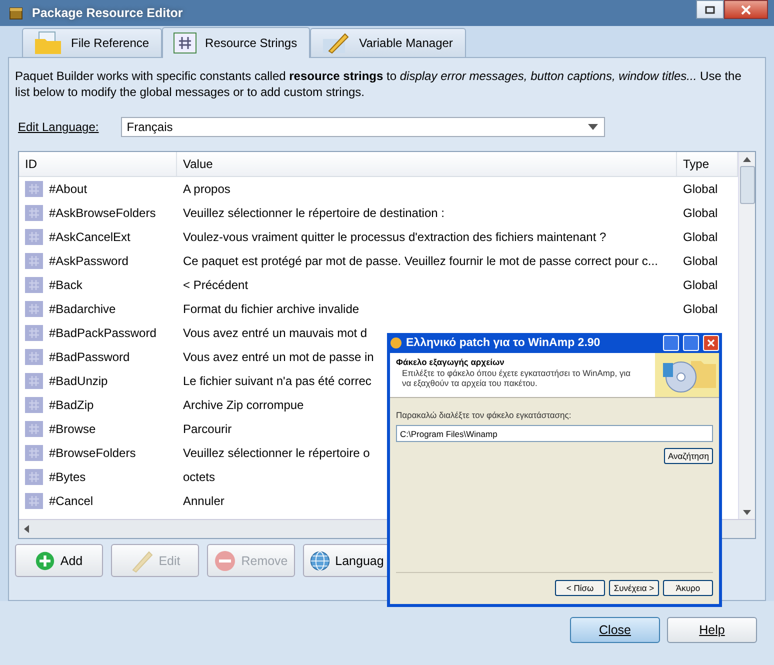 The height and width of the screenshot is (665, 774). What do you see at coordinates (634, 588) in the screenshot?
I see `wizard-button: Συνέχεια >` at bounding box center [634, 588].